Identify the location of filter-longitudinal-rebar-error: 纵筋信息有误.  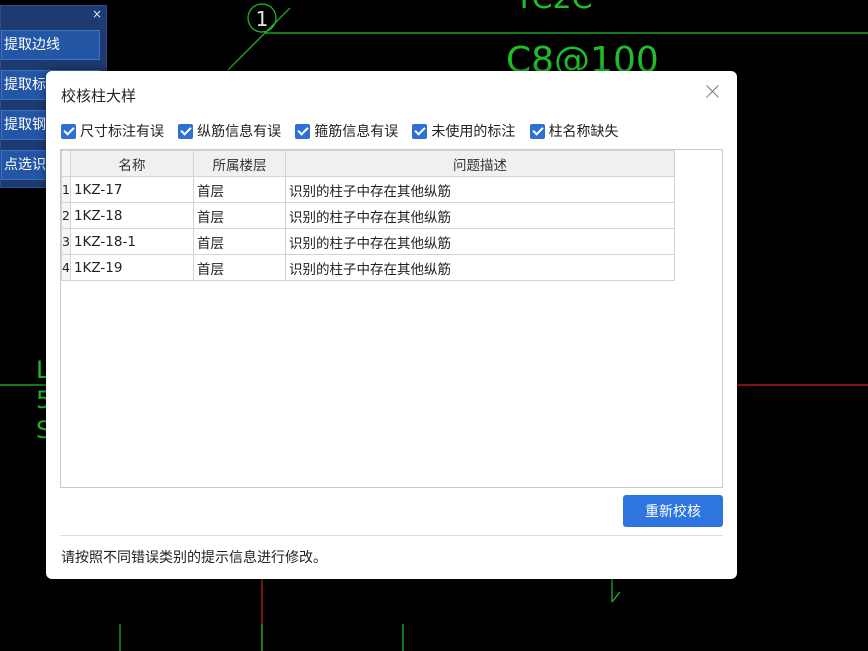
(229, 131).